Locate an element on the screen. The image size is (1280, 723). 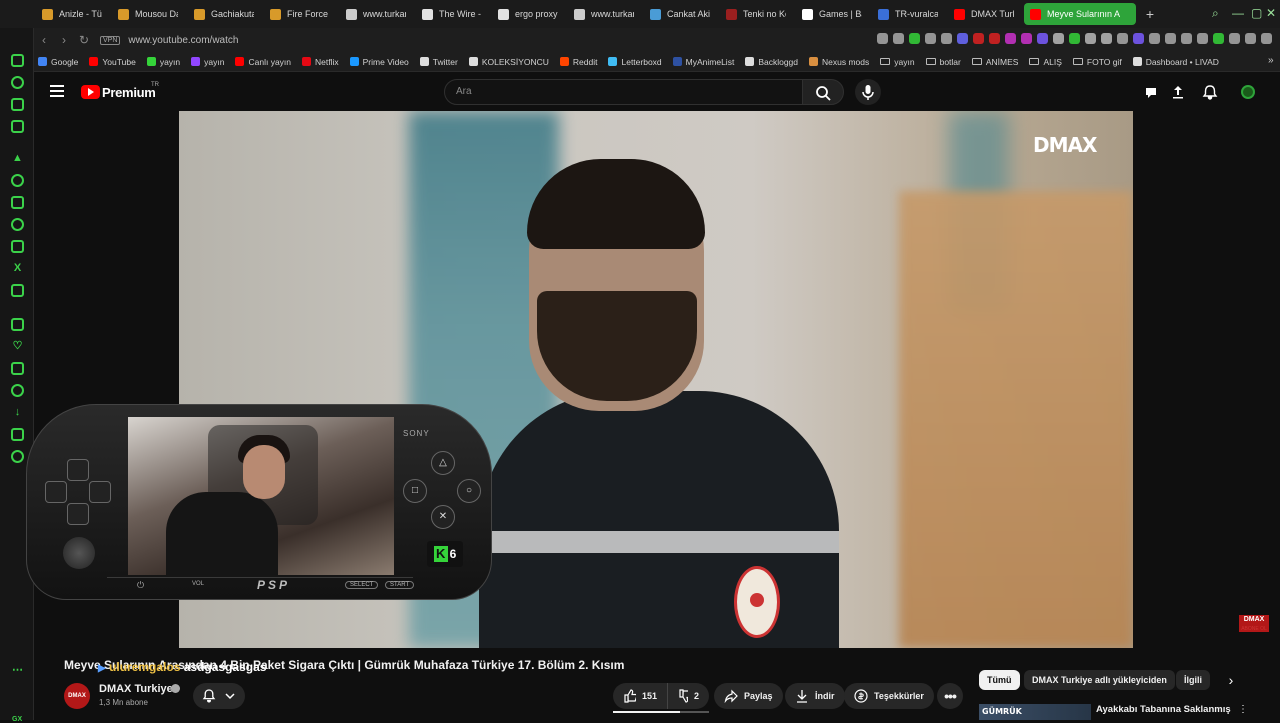
tab-1: Anizle - Türk is located at coordinates (72, 14).